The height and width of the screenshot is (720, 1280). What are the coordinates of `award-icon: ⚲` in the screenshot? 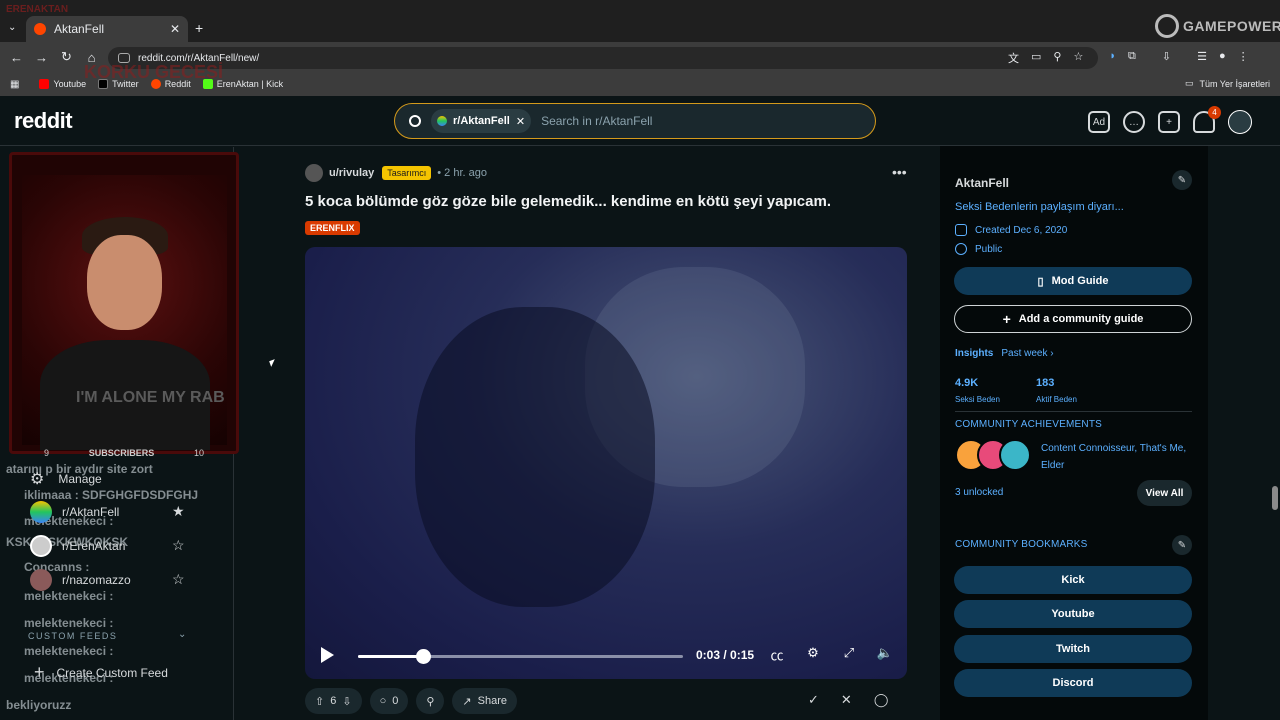 It's located at (430, 701).